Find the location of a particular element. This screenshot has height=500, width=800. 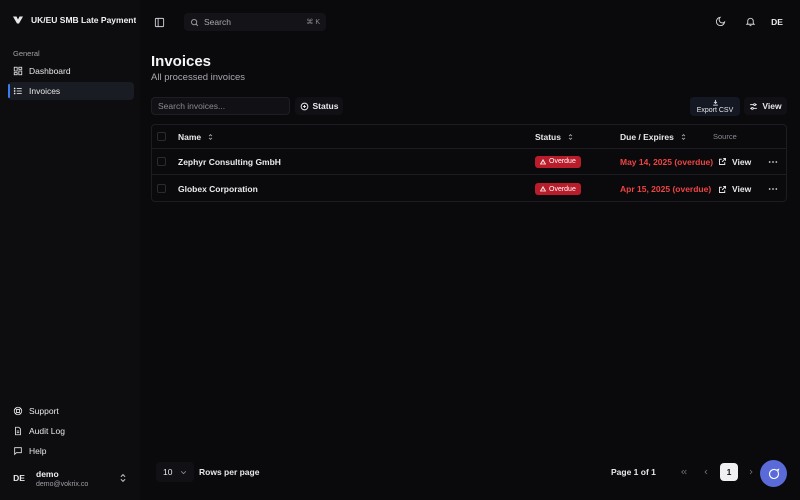

previous-page-button is located at coordinates (706, 472).